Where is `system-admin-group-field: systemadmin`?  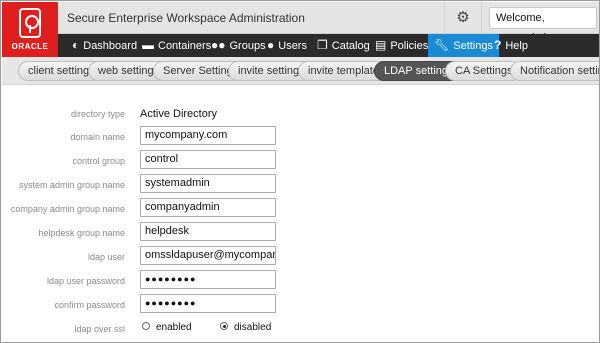
system-admin-group-field: systemadmin is located at coordinates (208, 183).